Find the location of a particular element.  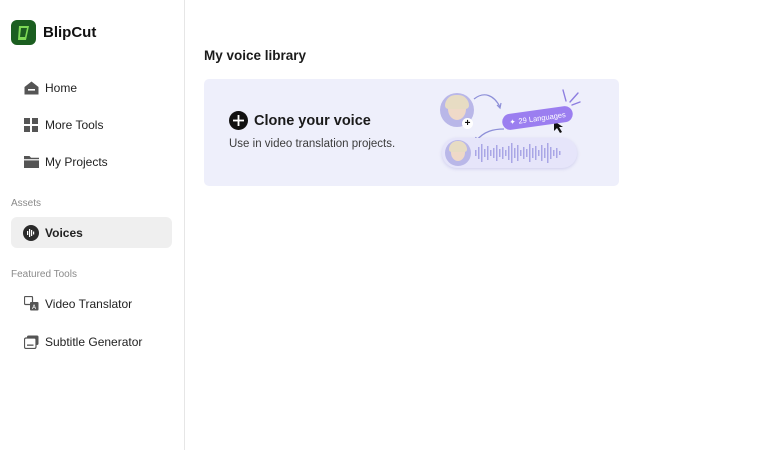

sidebar-item-label: My Projects is located at coordinates (76, 161).